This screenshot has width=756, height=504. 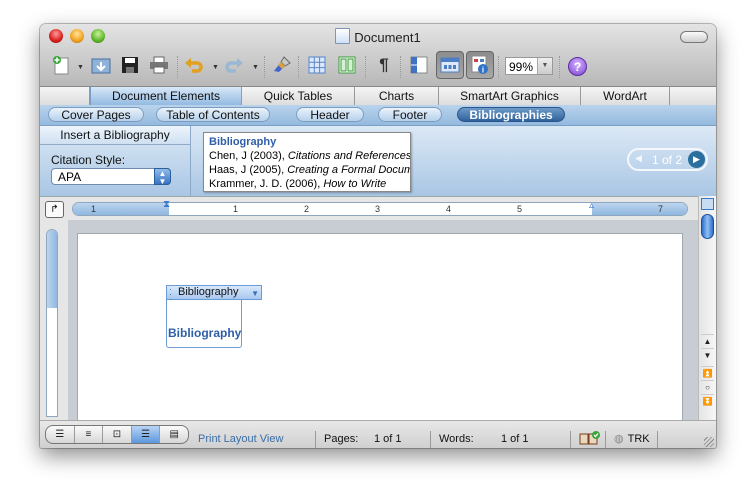 I want to click on floppy-save-icon, so click(x=130, y=65).